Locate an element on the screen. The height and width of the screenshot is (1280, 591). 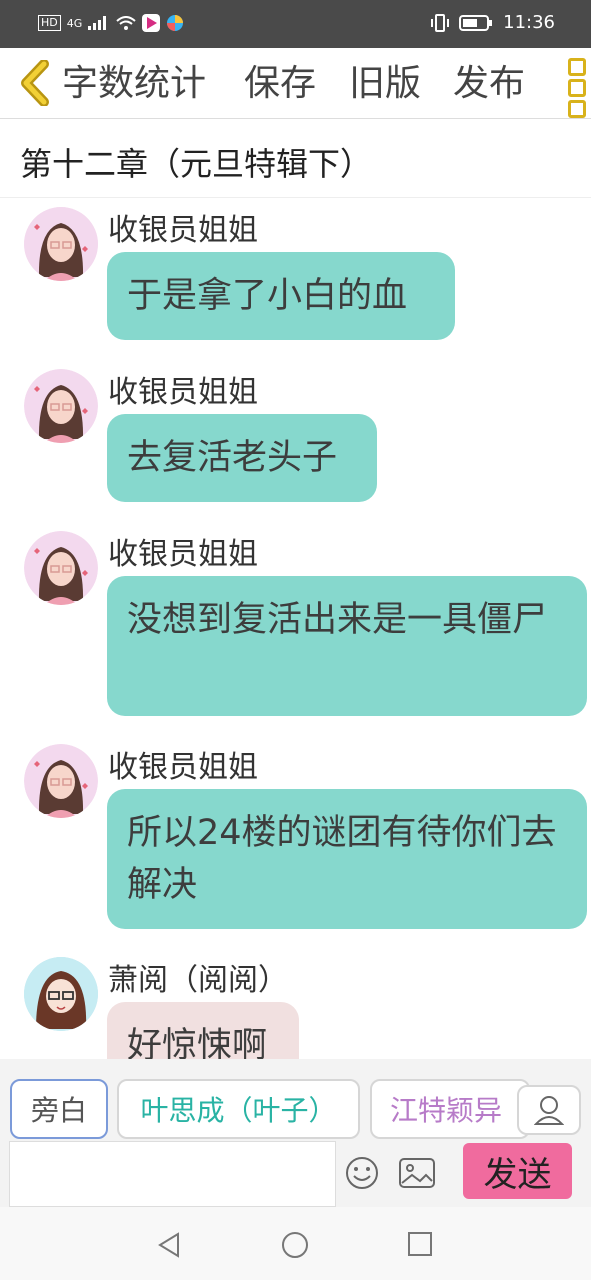
publish-button: 发布 is located at coordinates (489, 84).